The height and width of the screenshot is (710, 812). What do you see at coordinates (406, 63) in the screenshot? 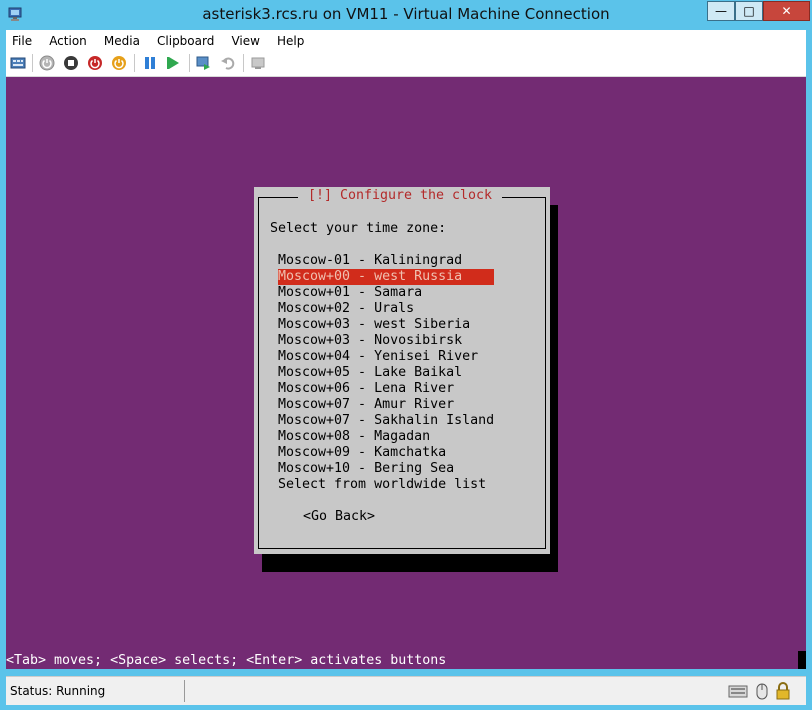
I see `toolbar` at bounding box center [406, 63].